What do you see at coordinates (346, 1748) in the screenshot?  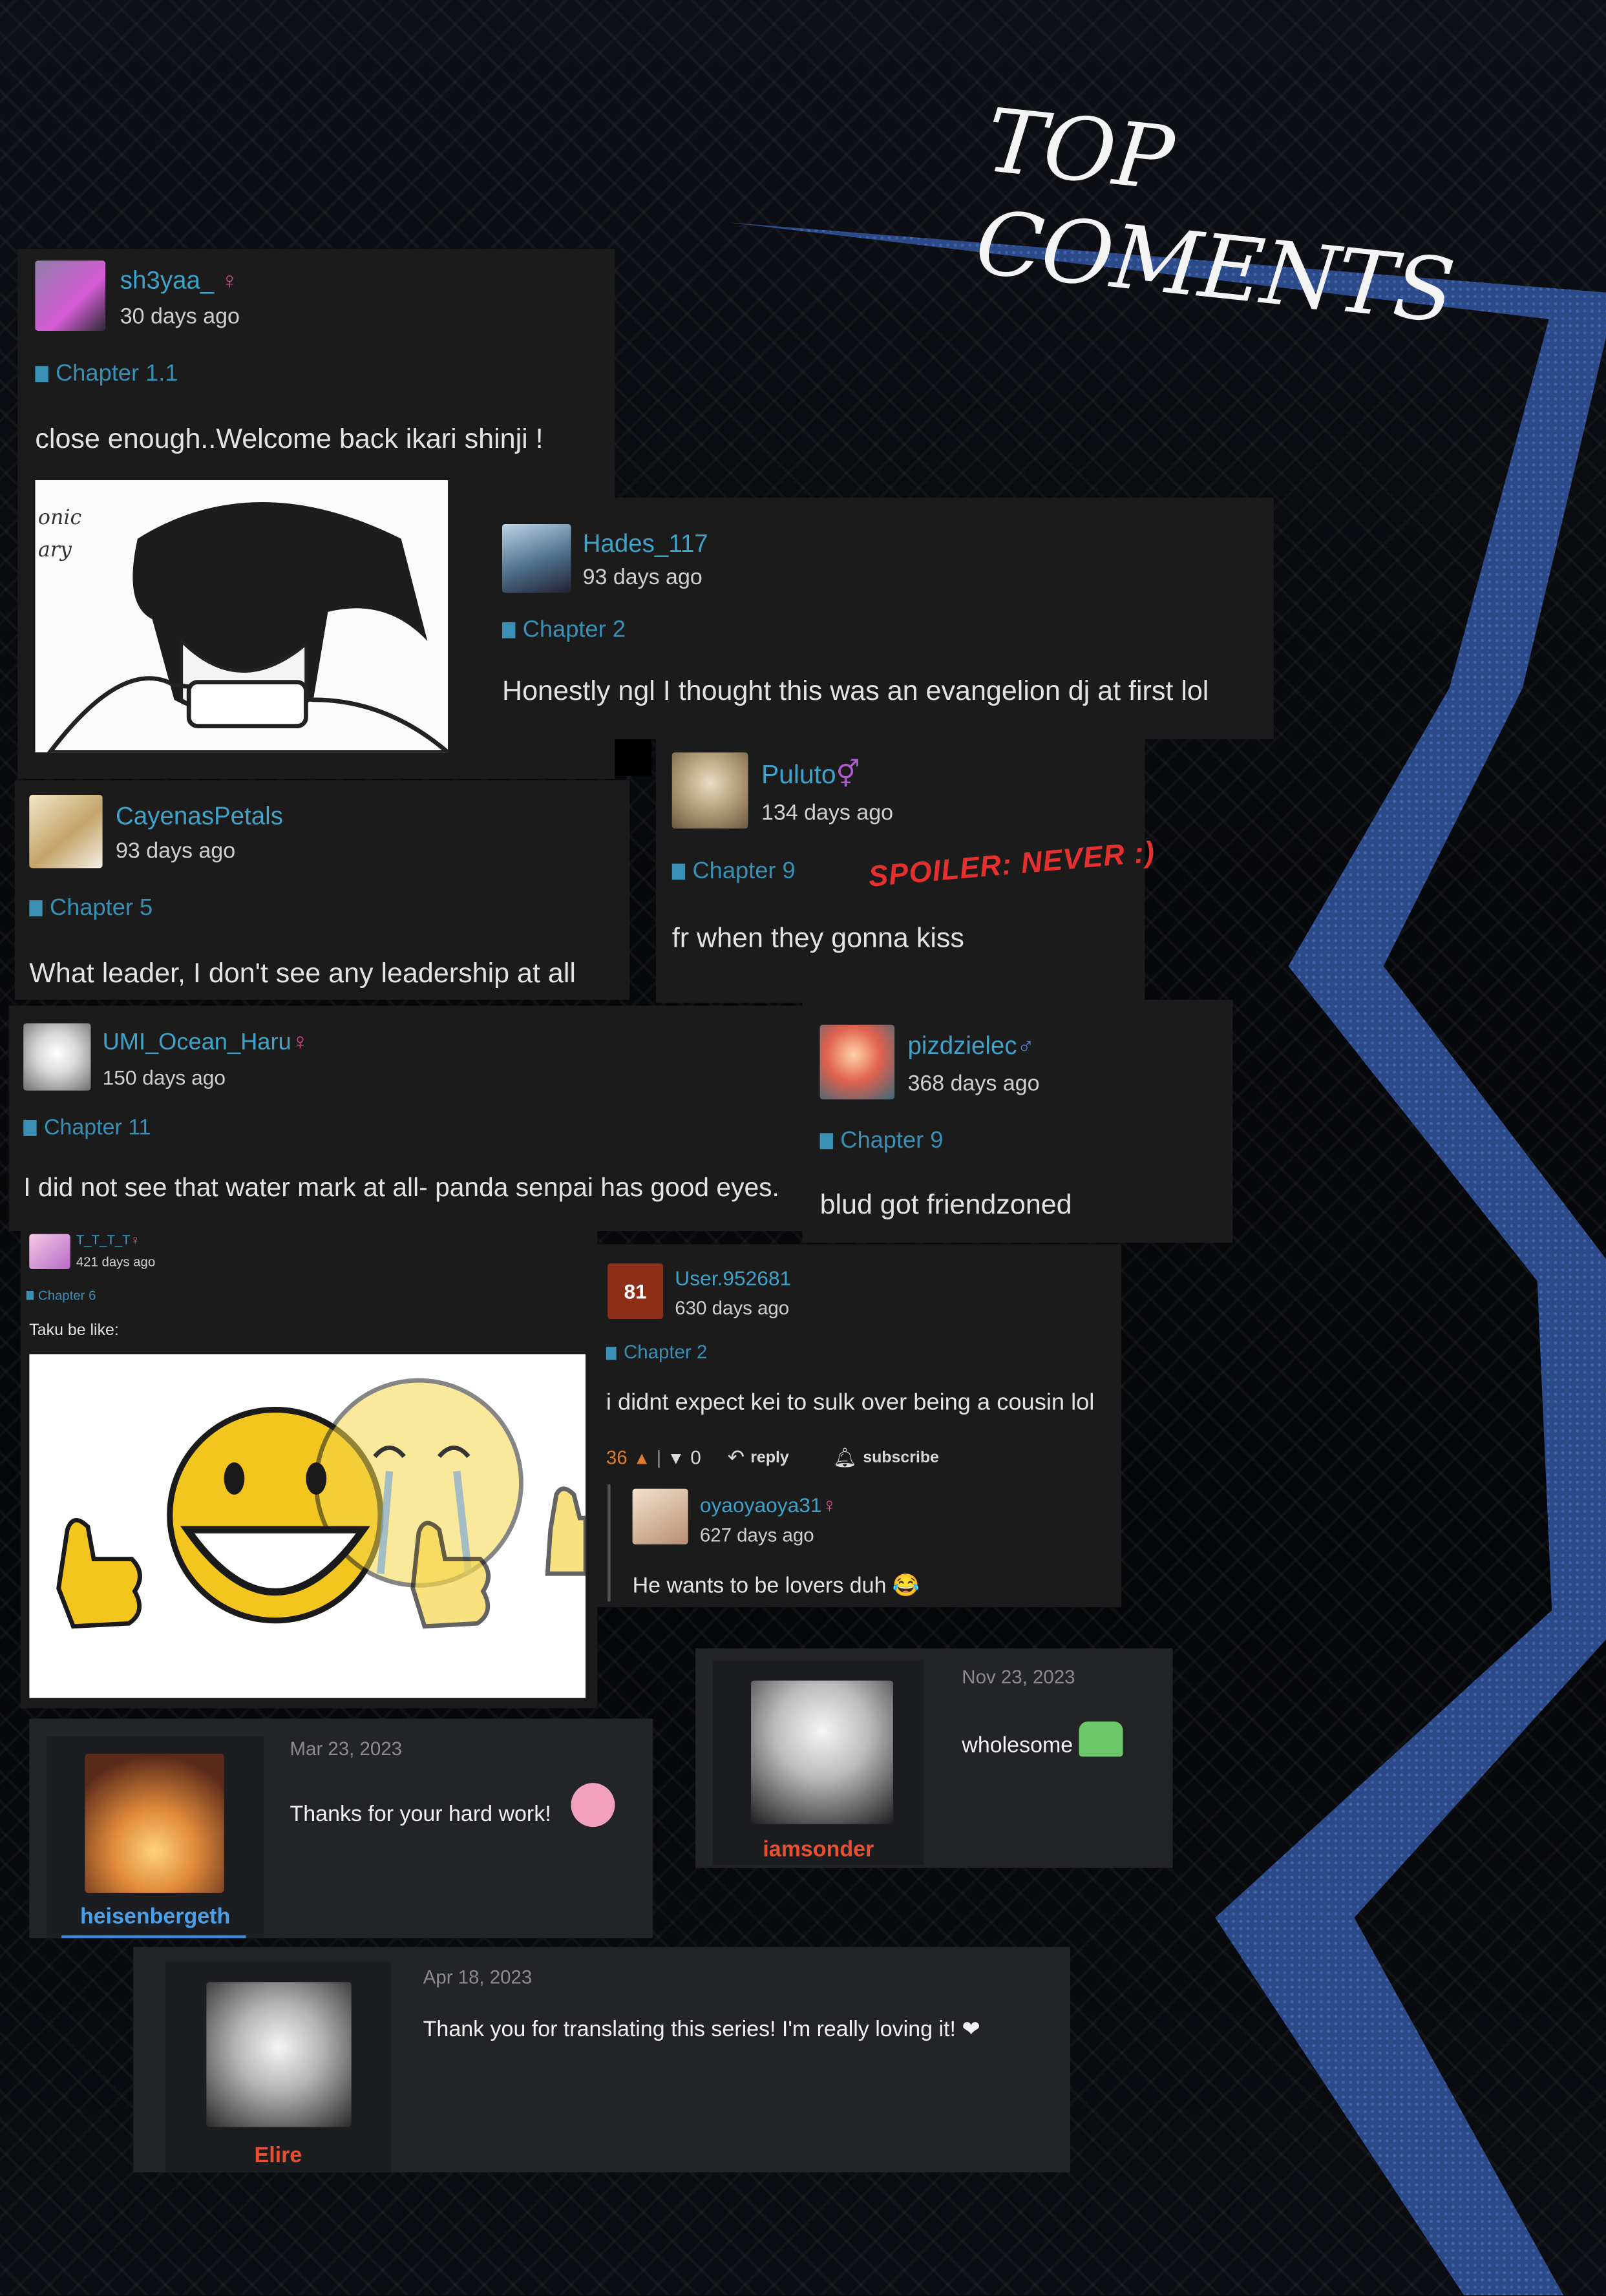 I see `post-date: Mar 23, 2023` at bounding box center [346, 1748].